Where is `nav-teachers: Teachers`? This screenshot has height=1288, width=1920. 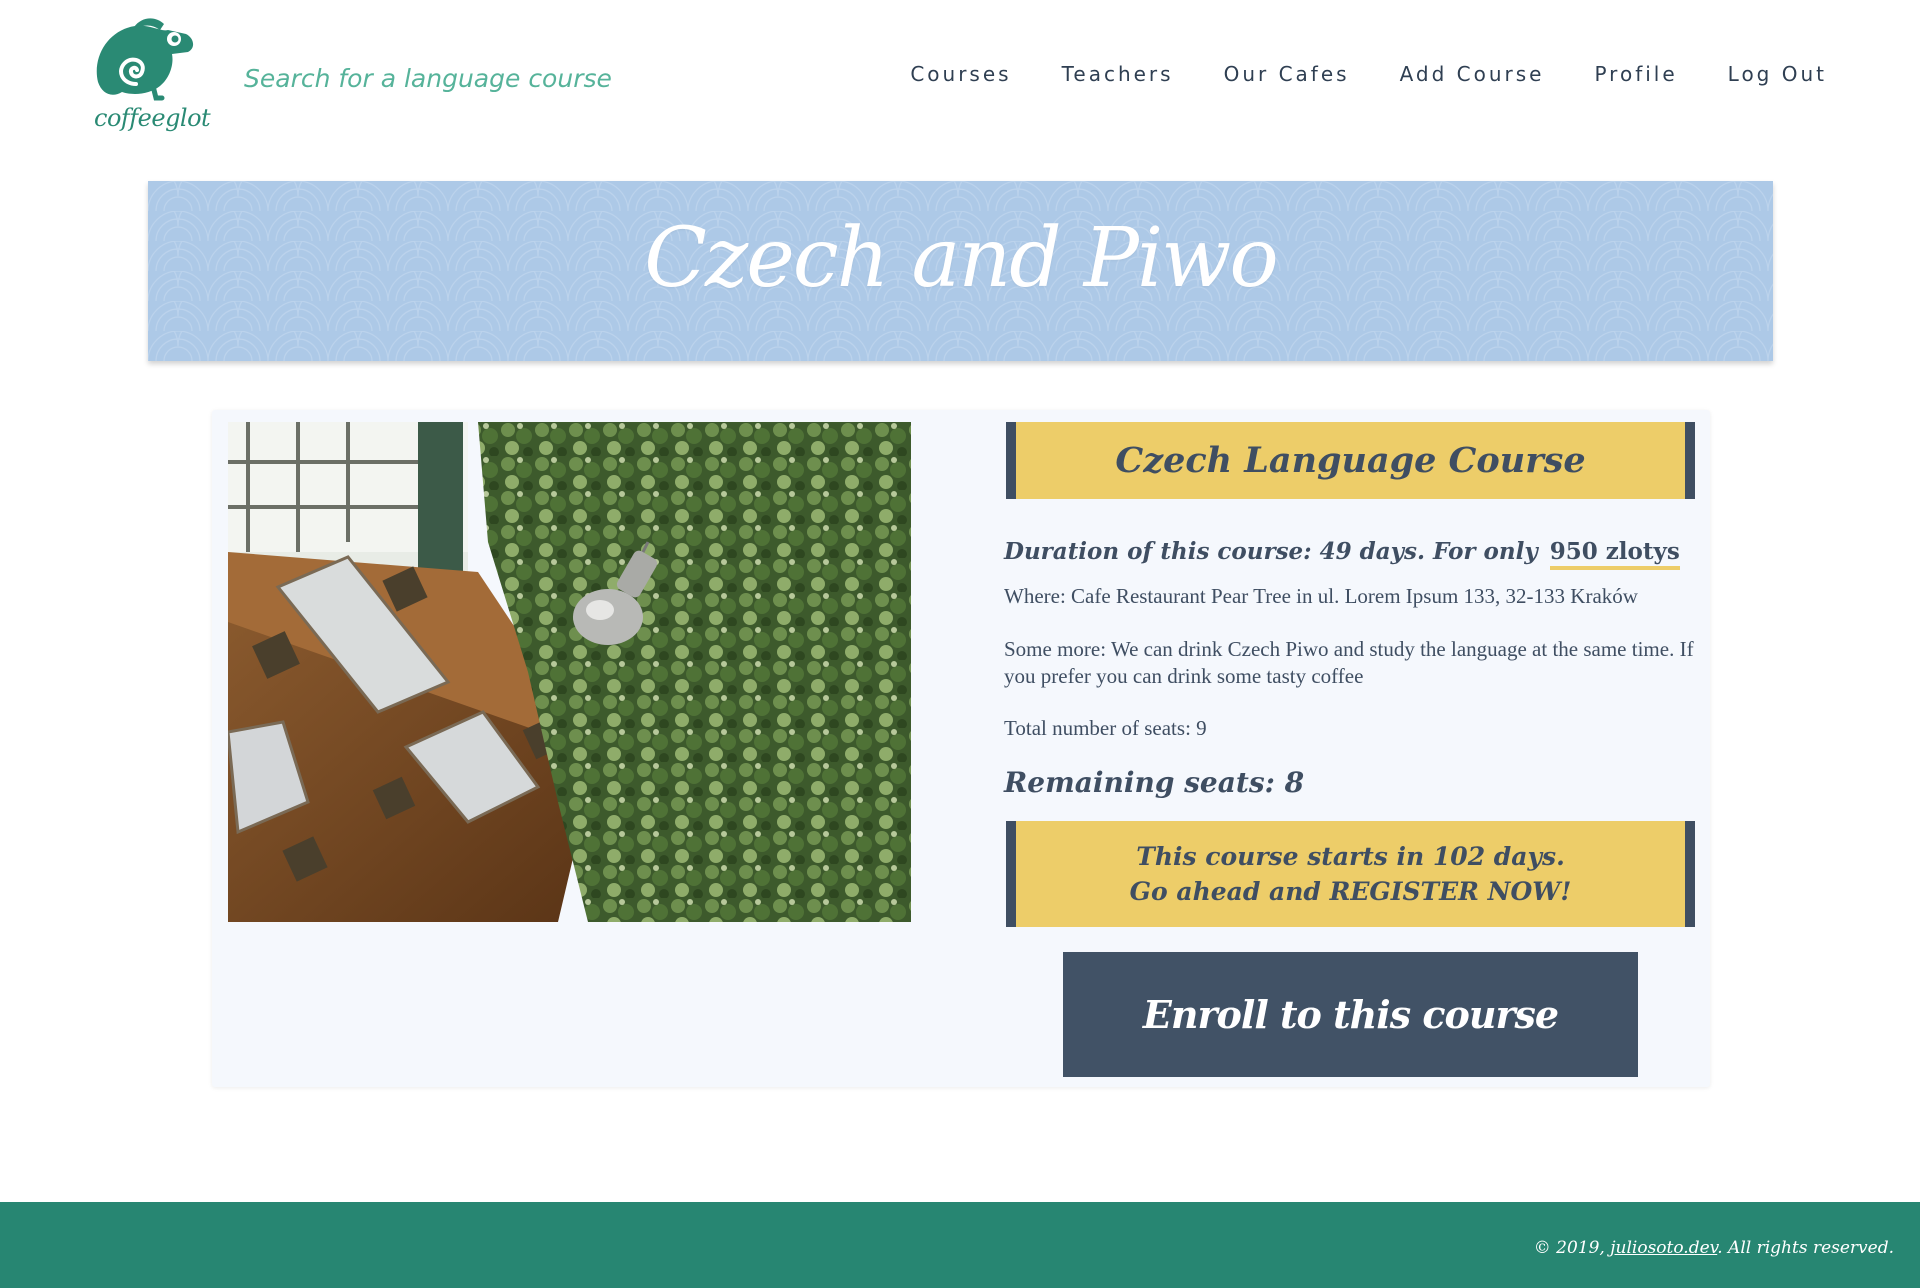 nav-teachers: Teachers is located at coordinates (1118, 74).